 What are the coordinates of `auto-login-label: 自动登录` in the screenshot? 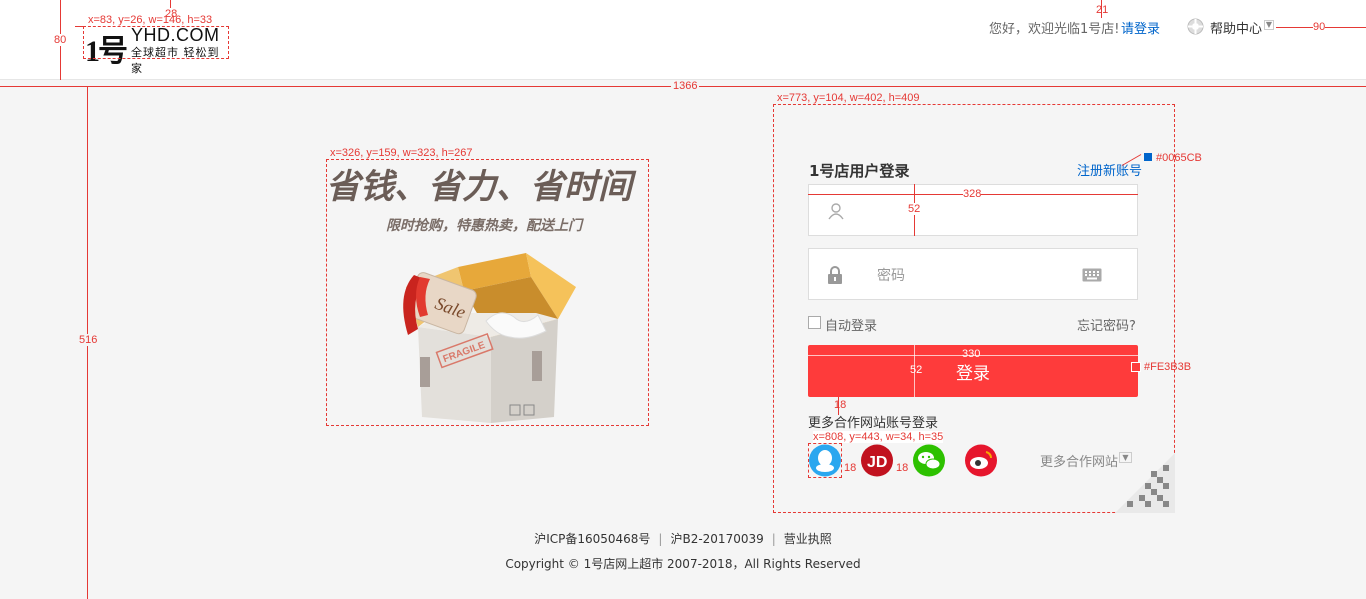 It's located at (851, 324).